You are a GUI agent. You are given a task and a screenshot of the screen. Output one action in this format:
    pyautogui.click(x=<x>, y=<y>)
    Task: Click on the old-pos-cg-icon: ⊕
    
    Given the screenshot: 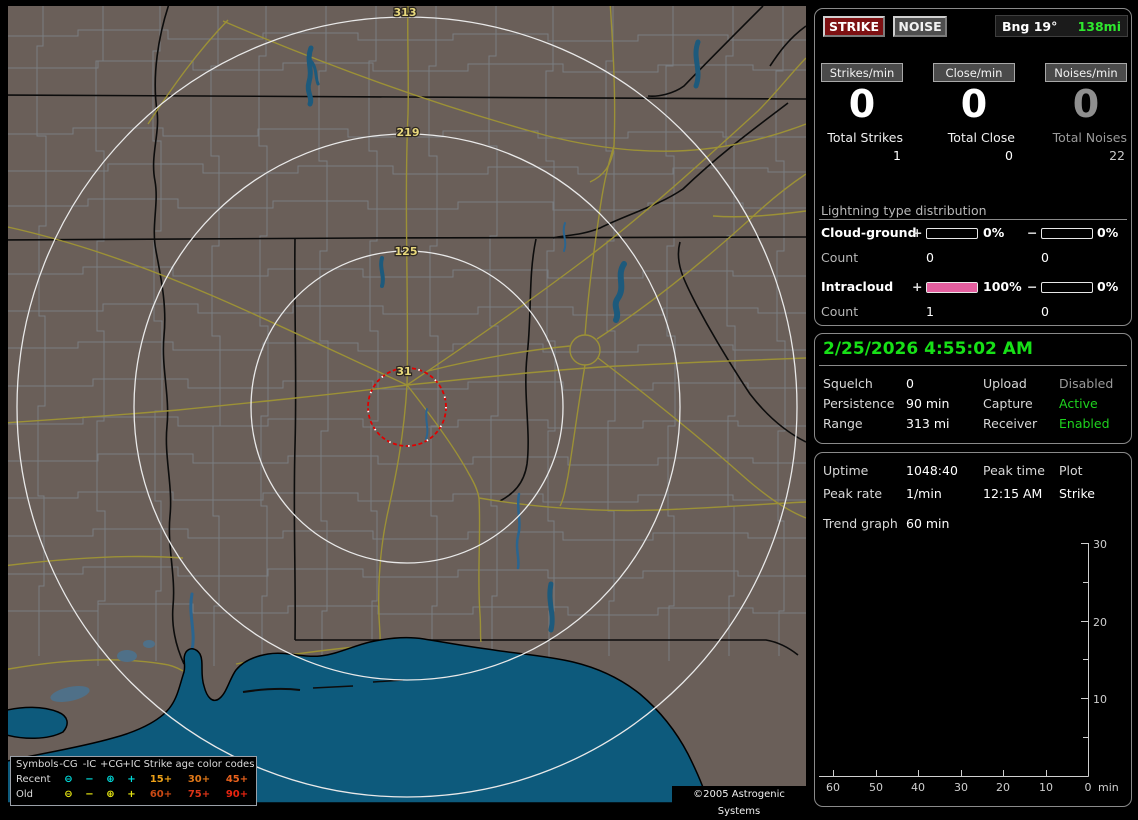 What is the action you would take?
    pyautogui.click(x=110, y=794)
    